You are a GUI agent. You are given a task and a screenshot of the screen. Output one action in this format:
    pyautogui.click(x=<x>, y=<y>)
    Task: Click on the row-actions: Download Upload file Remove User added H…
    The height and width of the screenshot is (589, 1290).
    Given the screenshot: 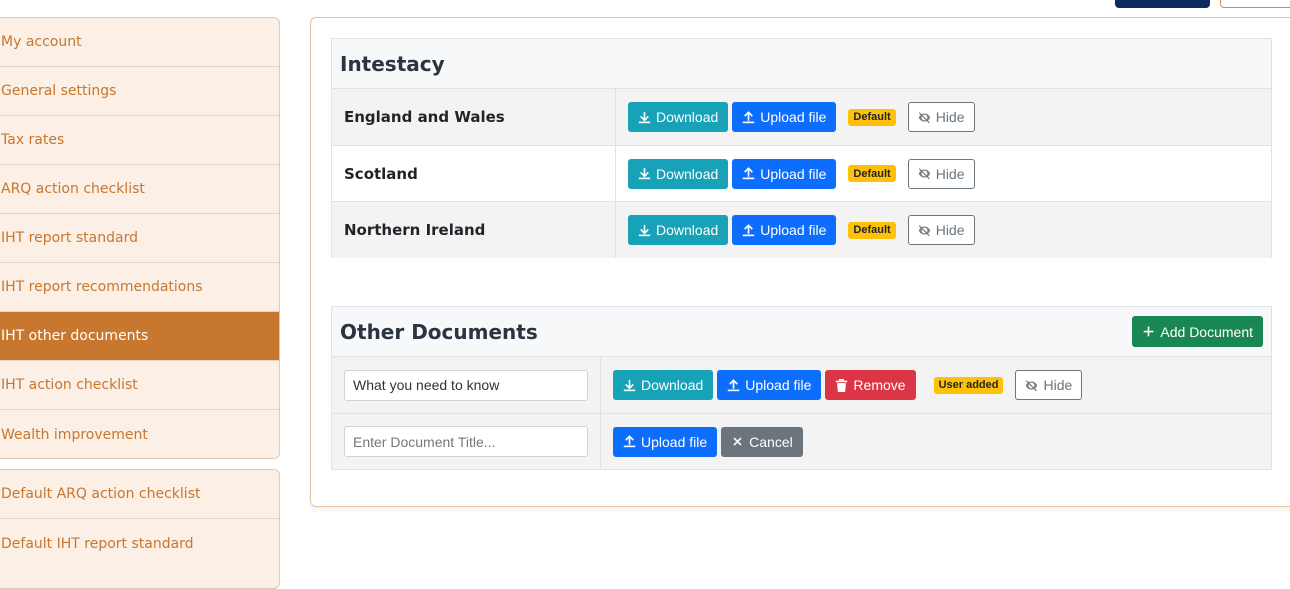 What is the action you would take?
    pyautogui.click(x=936, y=385)
    